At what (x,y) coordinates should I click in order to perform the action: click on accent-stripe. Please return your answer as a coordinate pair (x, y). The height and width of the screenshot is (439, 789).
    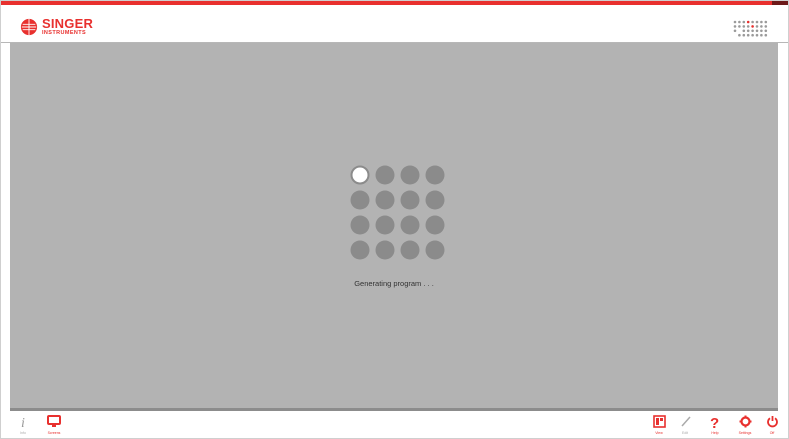
    Looking at the image, I should click on (394, 3).